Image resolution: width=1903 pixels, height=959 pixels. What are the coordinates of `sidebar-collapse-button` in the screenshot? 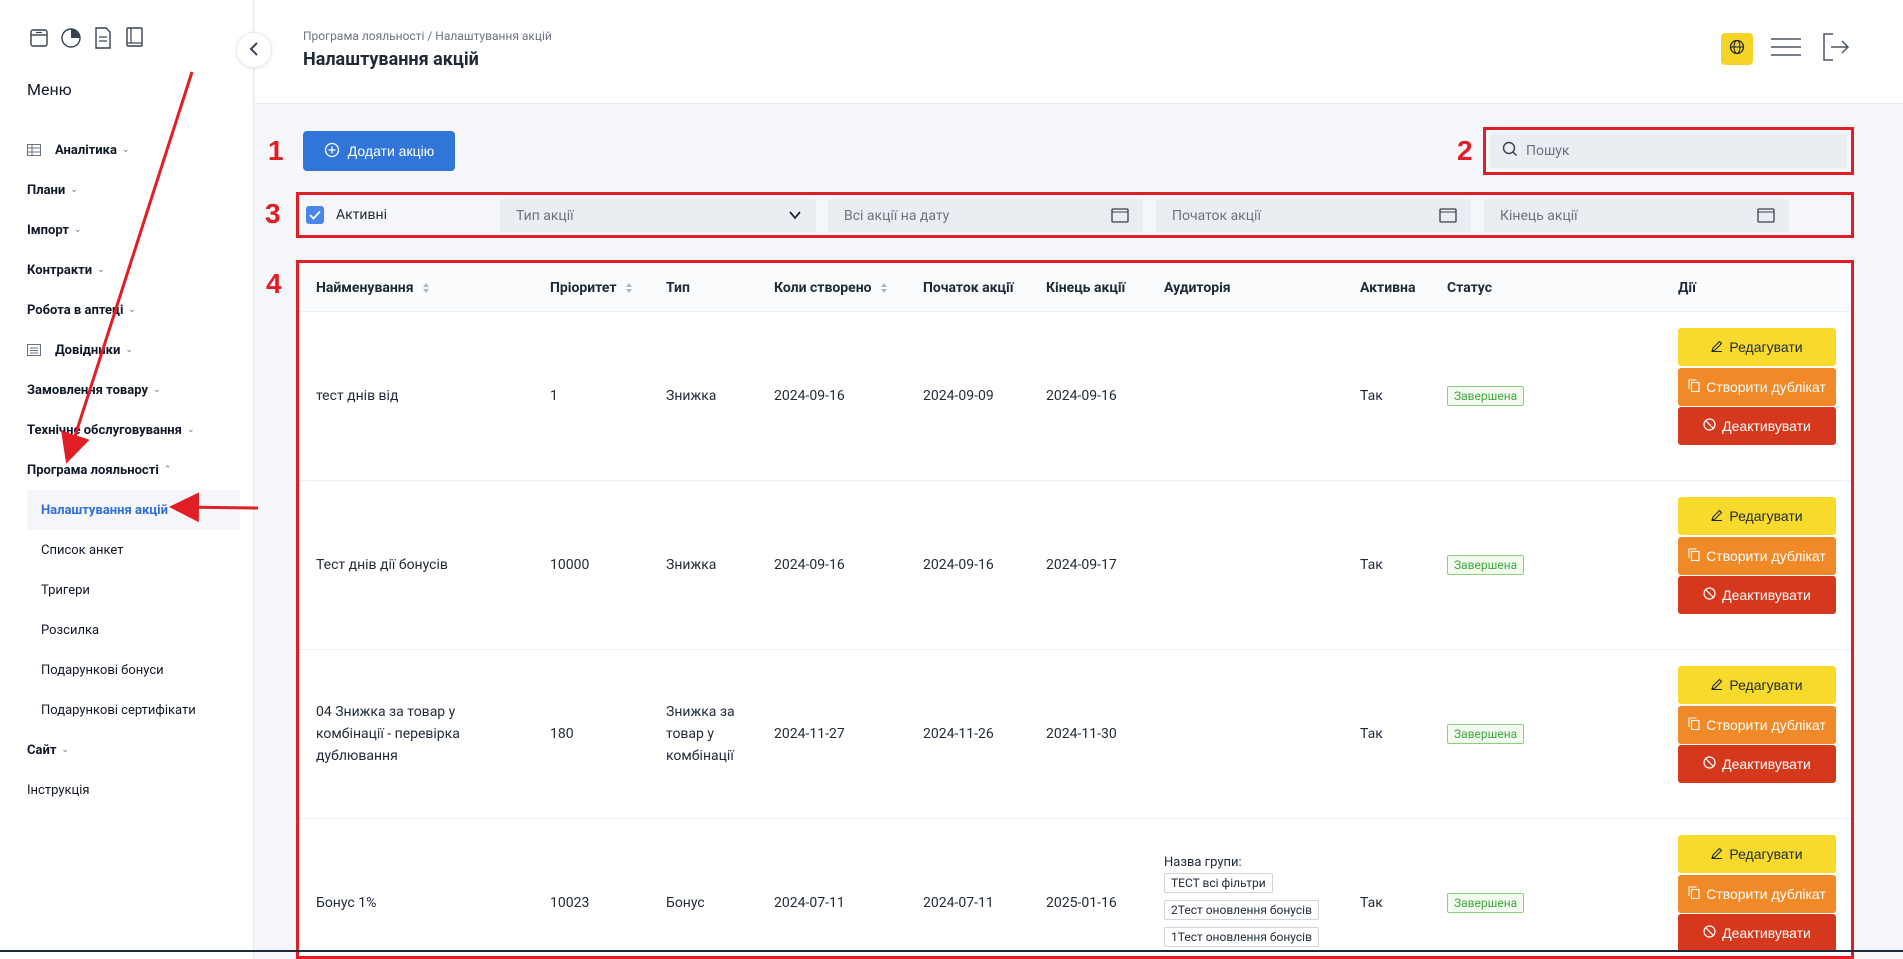 It's located at (254, 50).